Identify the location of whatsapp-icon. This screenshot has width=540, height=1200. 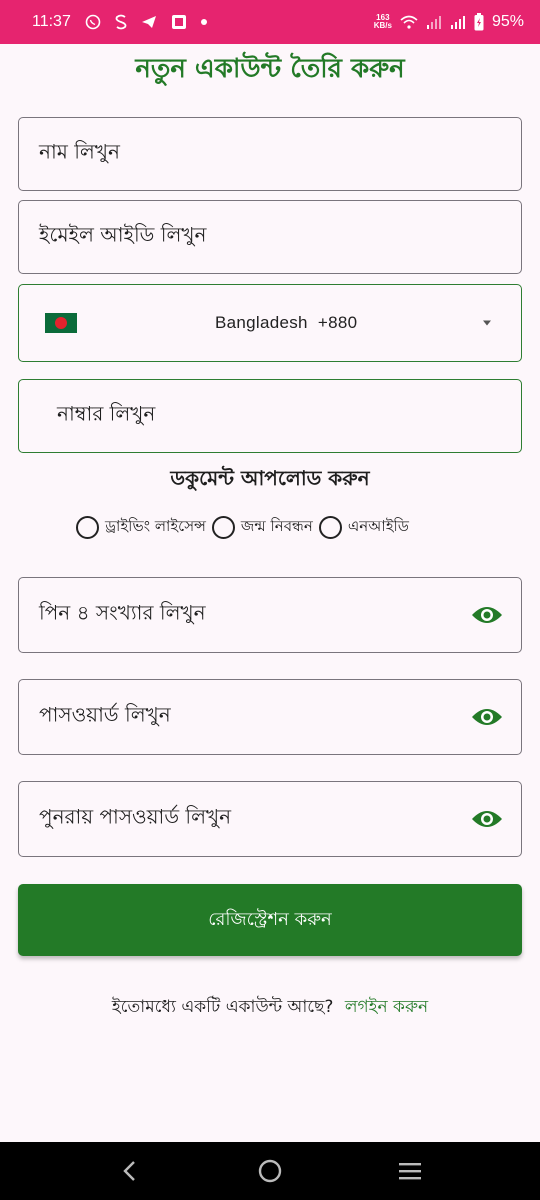
(93, 22).